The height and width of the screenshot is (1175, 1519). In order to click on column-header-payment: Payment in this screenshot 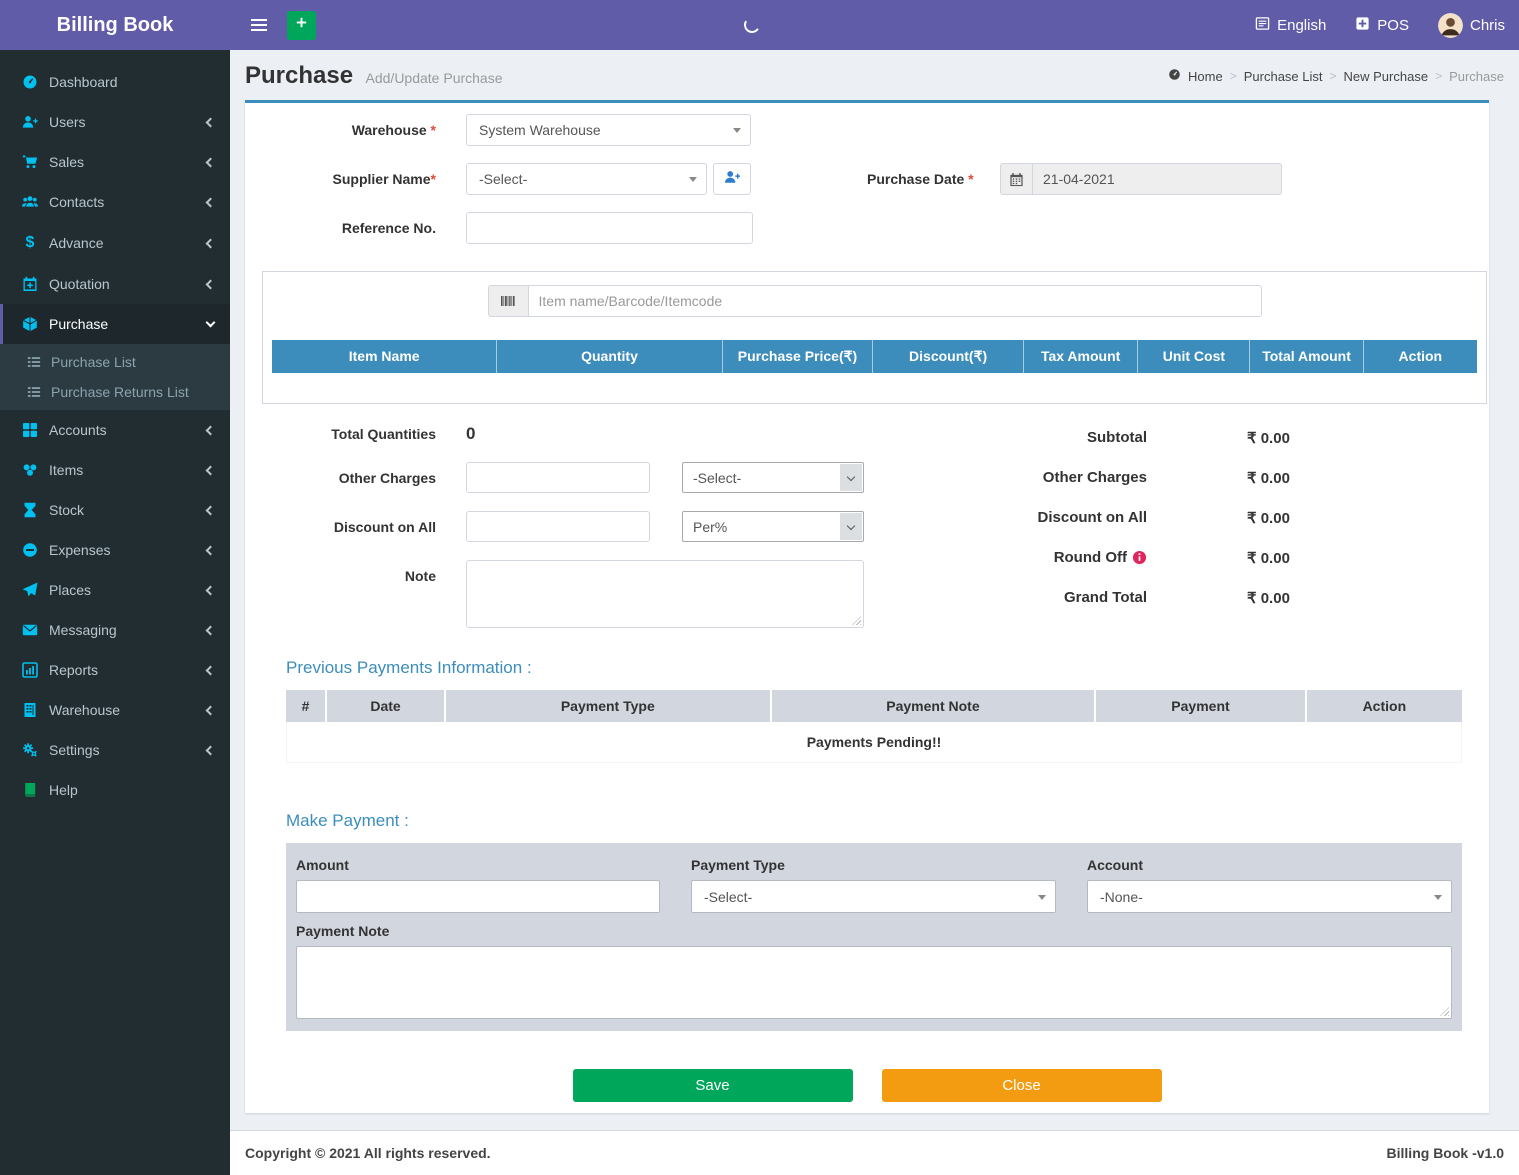, I will do `click(1201, 706)`.